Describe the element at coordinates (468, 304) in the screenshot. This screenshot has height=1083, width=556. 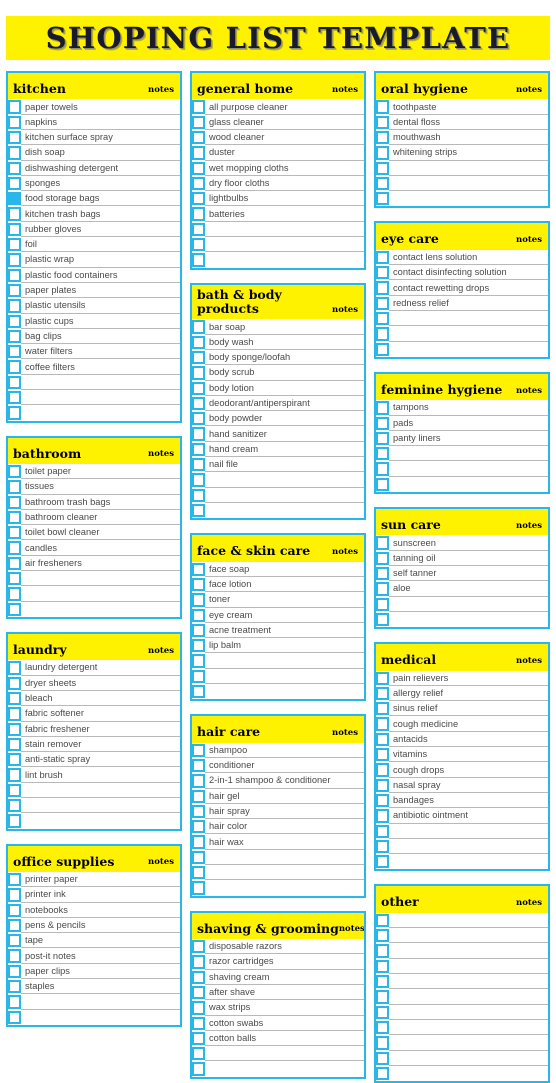
I see `list-item-label: redness relief` at that location.